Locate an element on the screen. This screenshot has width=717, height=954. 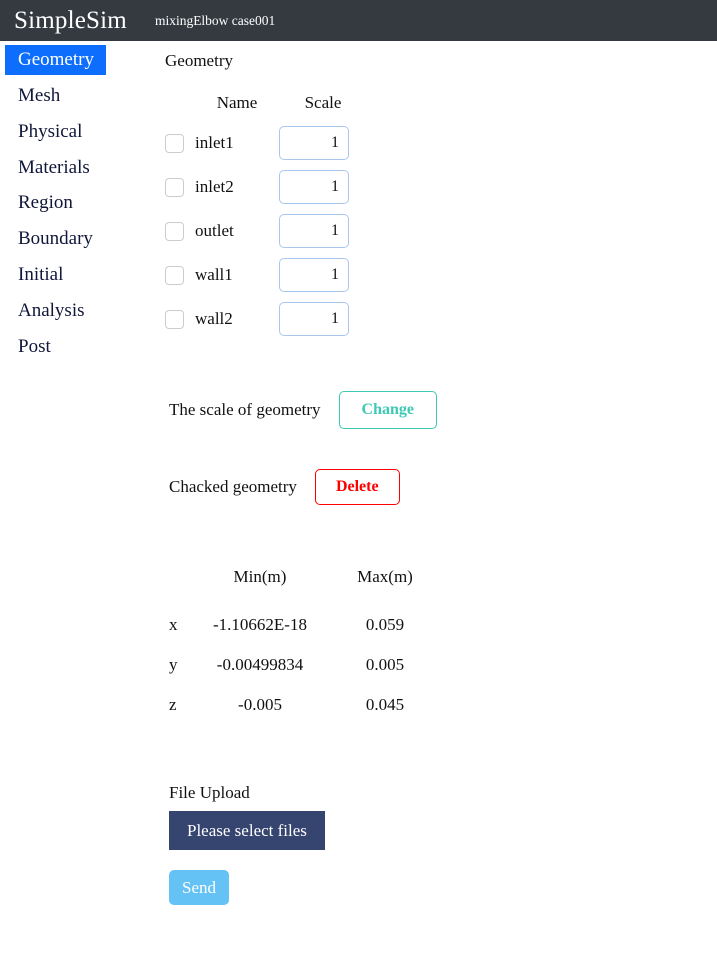
sidebar-item-geometry: Geometry is located at coordinates (55, 60).